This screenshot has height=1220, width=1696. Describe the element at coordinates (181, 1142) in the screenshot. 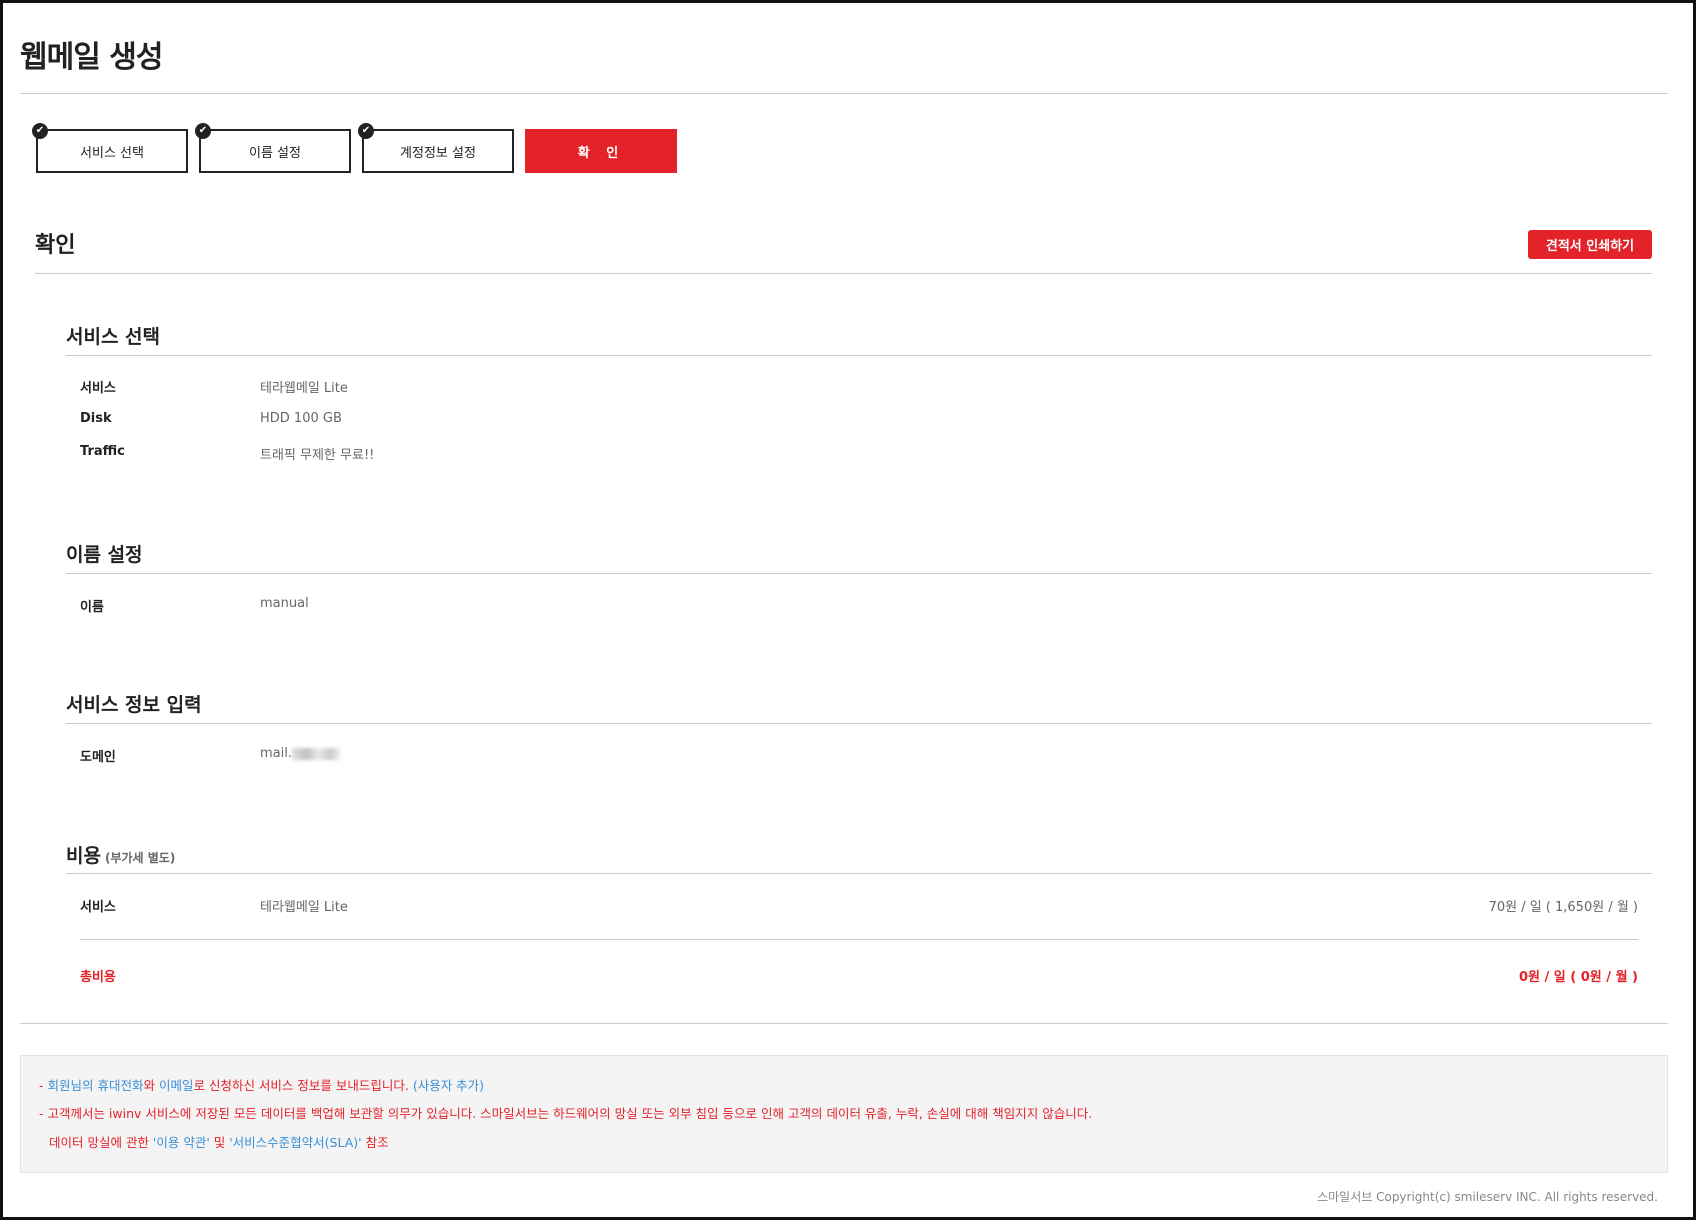

I see `terms-link: '이용 약관'` at that location.